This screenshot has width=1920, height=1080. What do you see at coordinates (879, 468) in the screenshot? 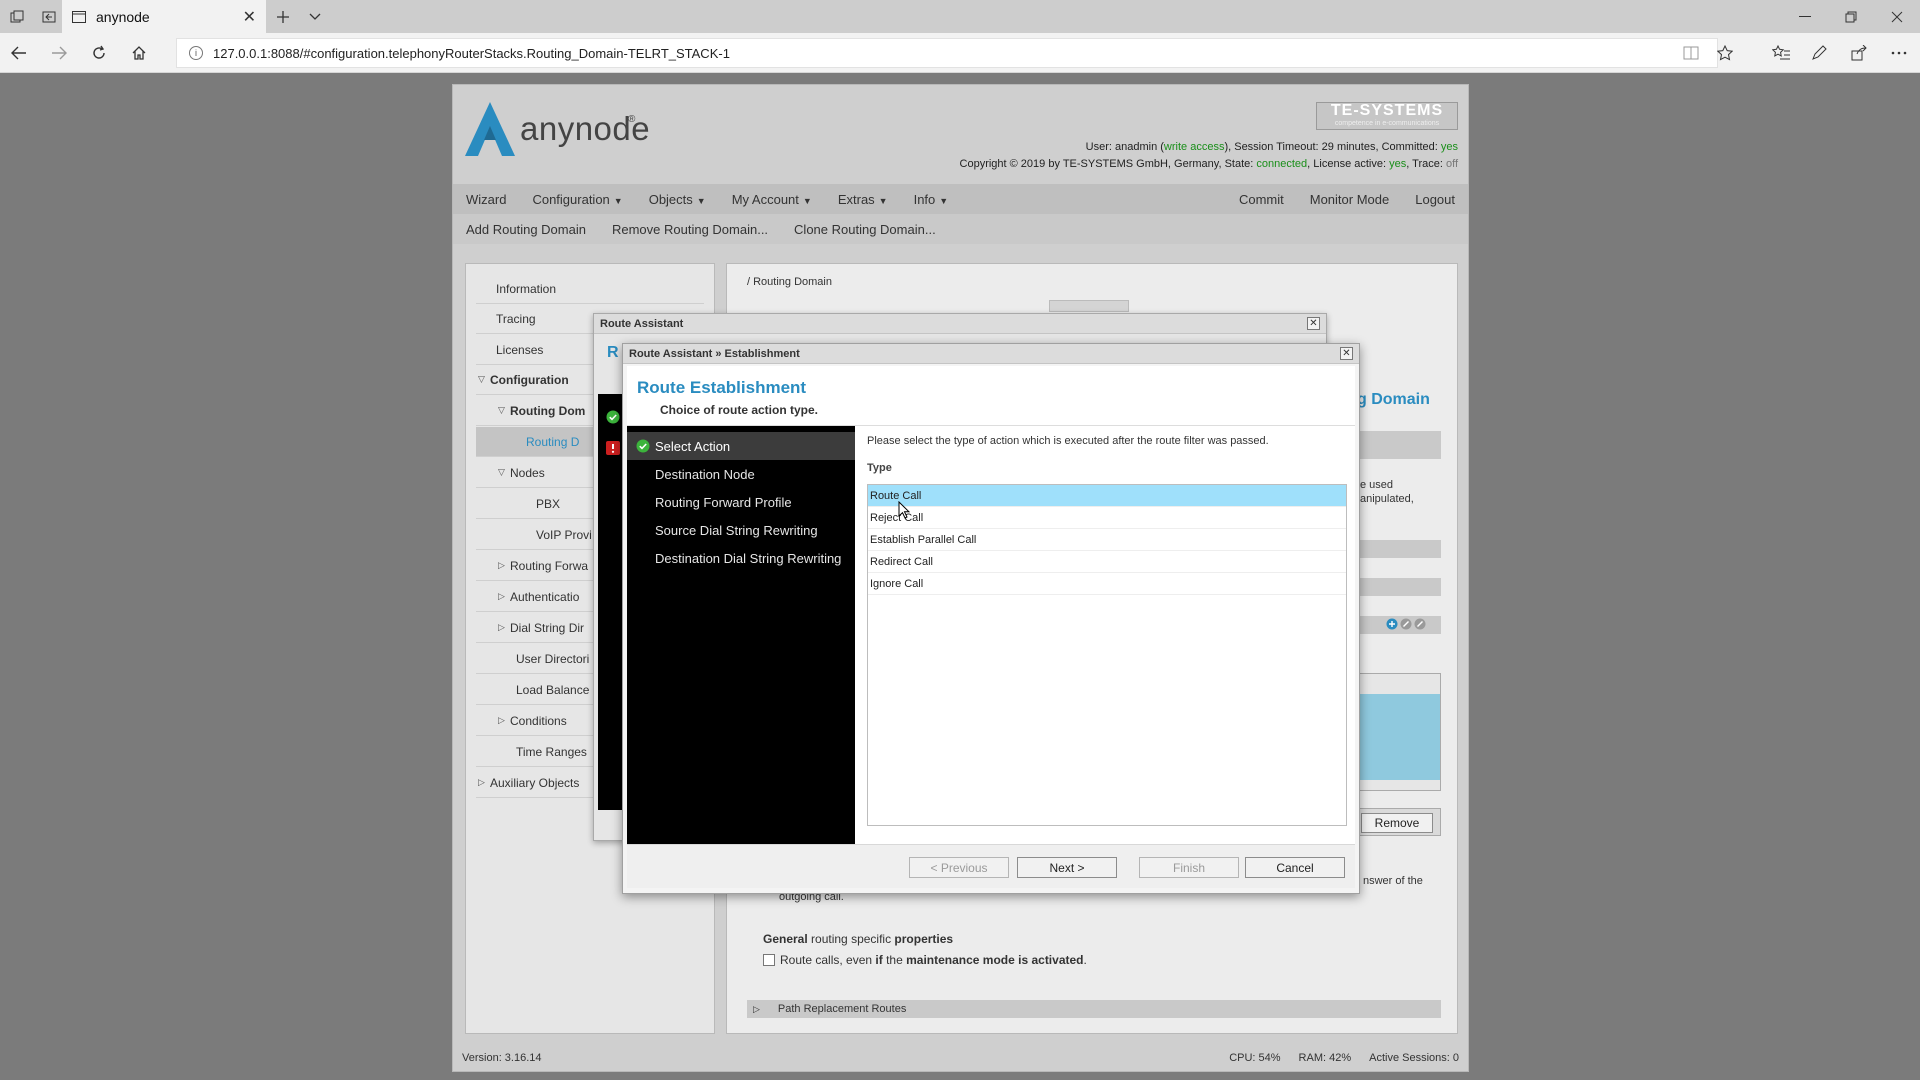
I see `type-label: Type` at bounding box center [879, 468].